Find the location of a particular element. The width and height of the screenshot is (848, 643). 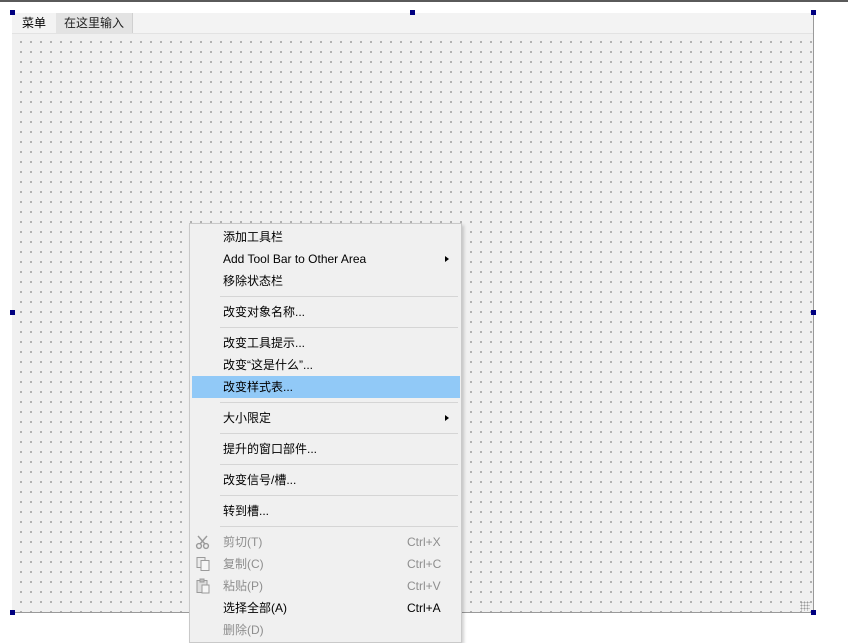

resize-handle-right is located at coordinates (813, 312).